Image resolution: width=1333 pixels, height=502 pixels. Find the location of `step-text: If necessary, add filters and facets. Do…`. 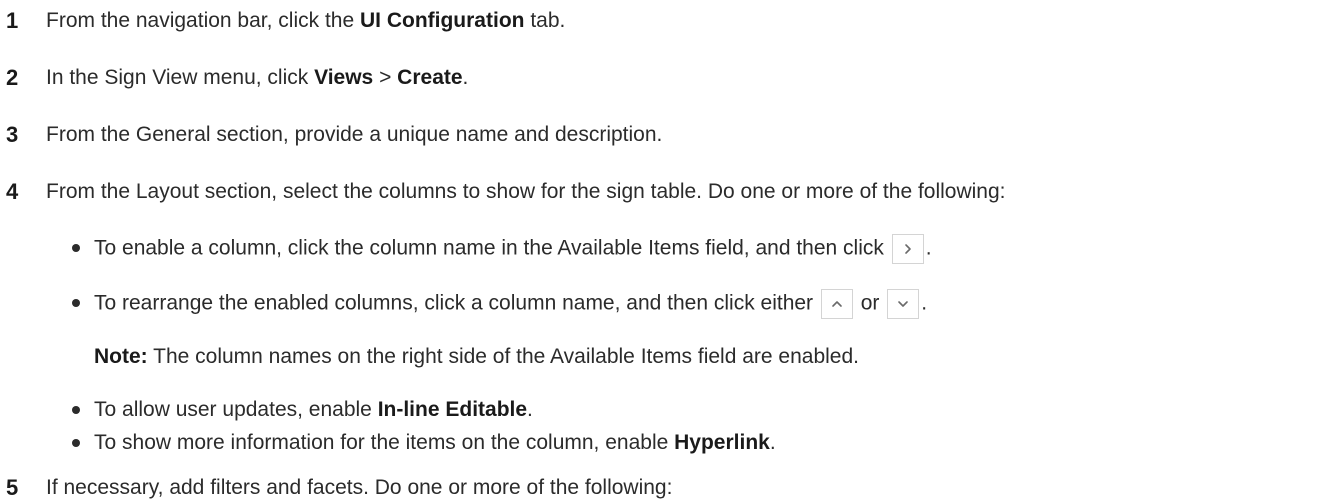

step-text: If necessary, add filters and facets. Do… is located at coordinates (359, 487).